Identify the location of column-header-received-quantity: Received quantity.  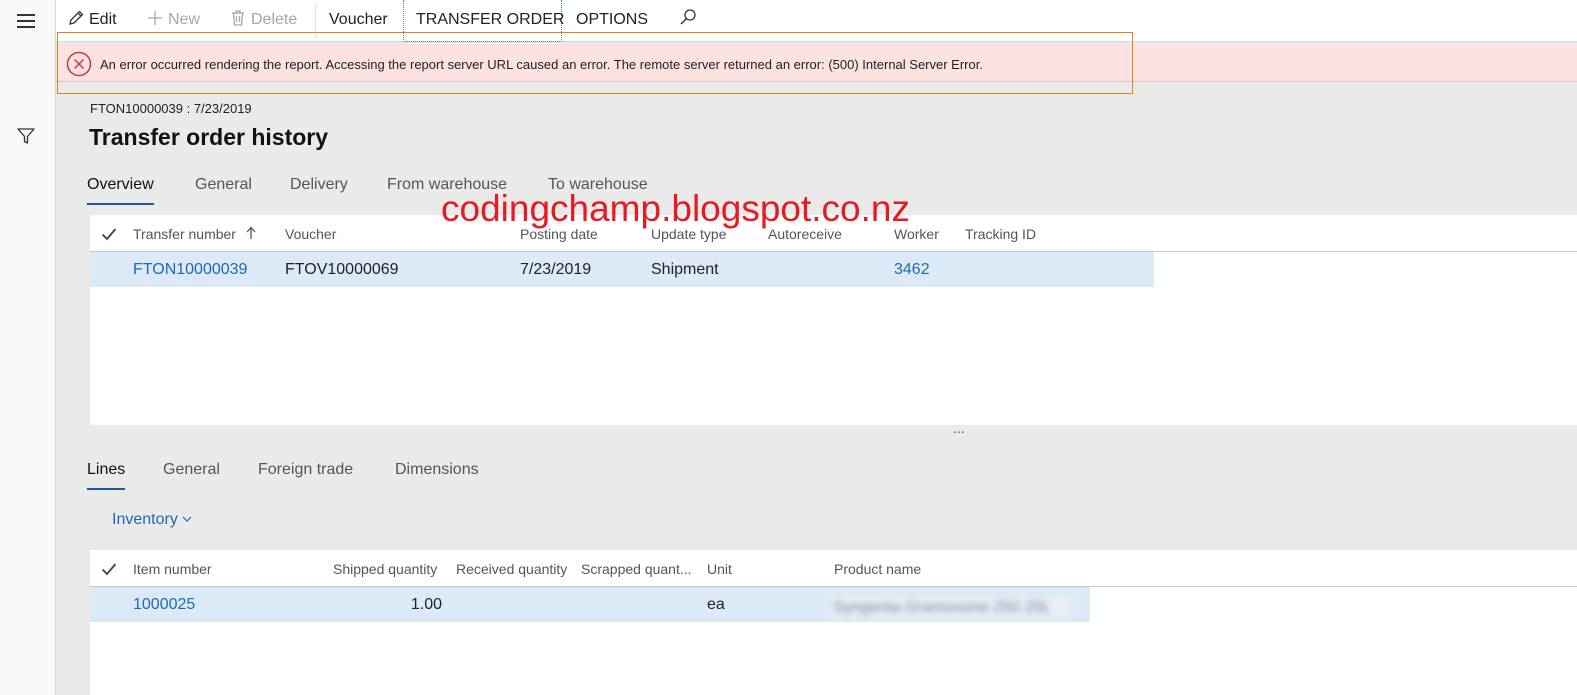
(511, 569).